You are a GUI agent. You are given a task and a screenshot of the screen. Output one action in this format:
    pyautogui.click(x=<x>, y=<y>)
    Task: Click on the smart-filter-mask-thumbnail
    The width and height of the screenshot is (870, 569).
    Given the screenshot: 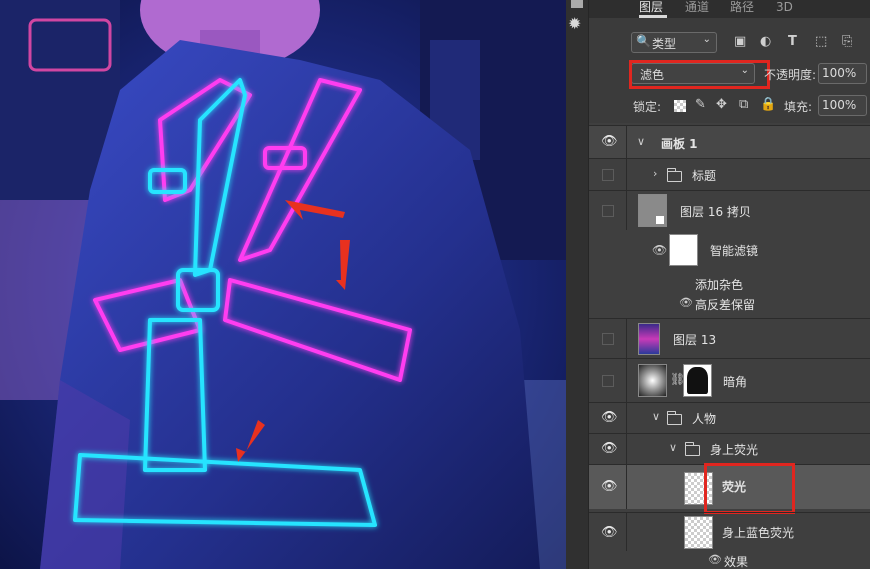 What is the action you would take?
    pyautogui.click(x=683, y=250)
    